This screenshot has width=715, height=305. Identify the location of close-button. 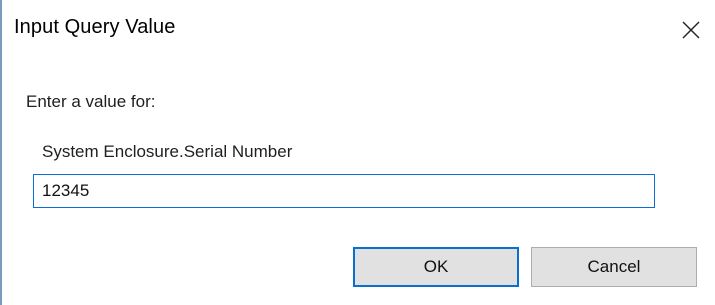
(691, 30).